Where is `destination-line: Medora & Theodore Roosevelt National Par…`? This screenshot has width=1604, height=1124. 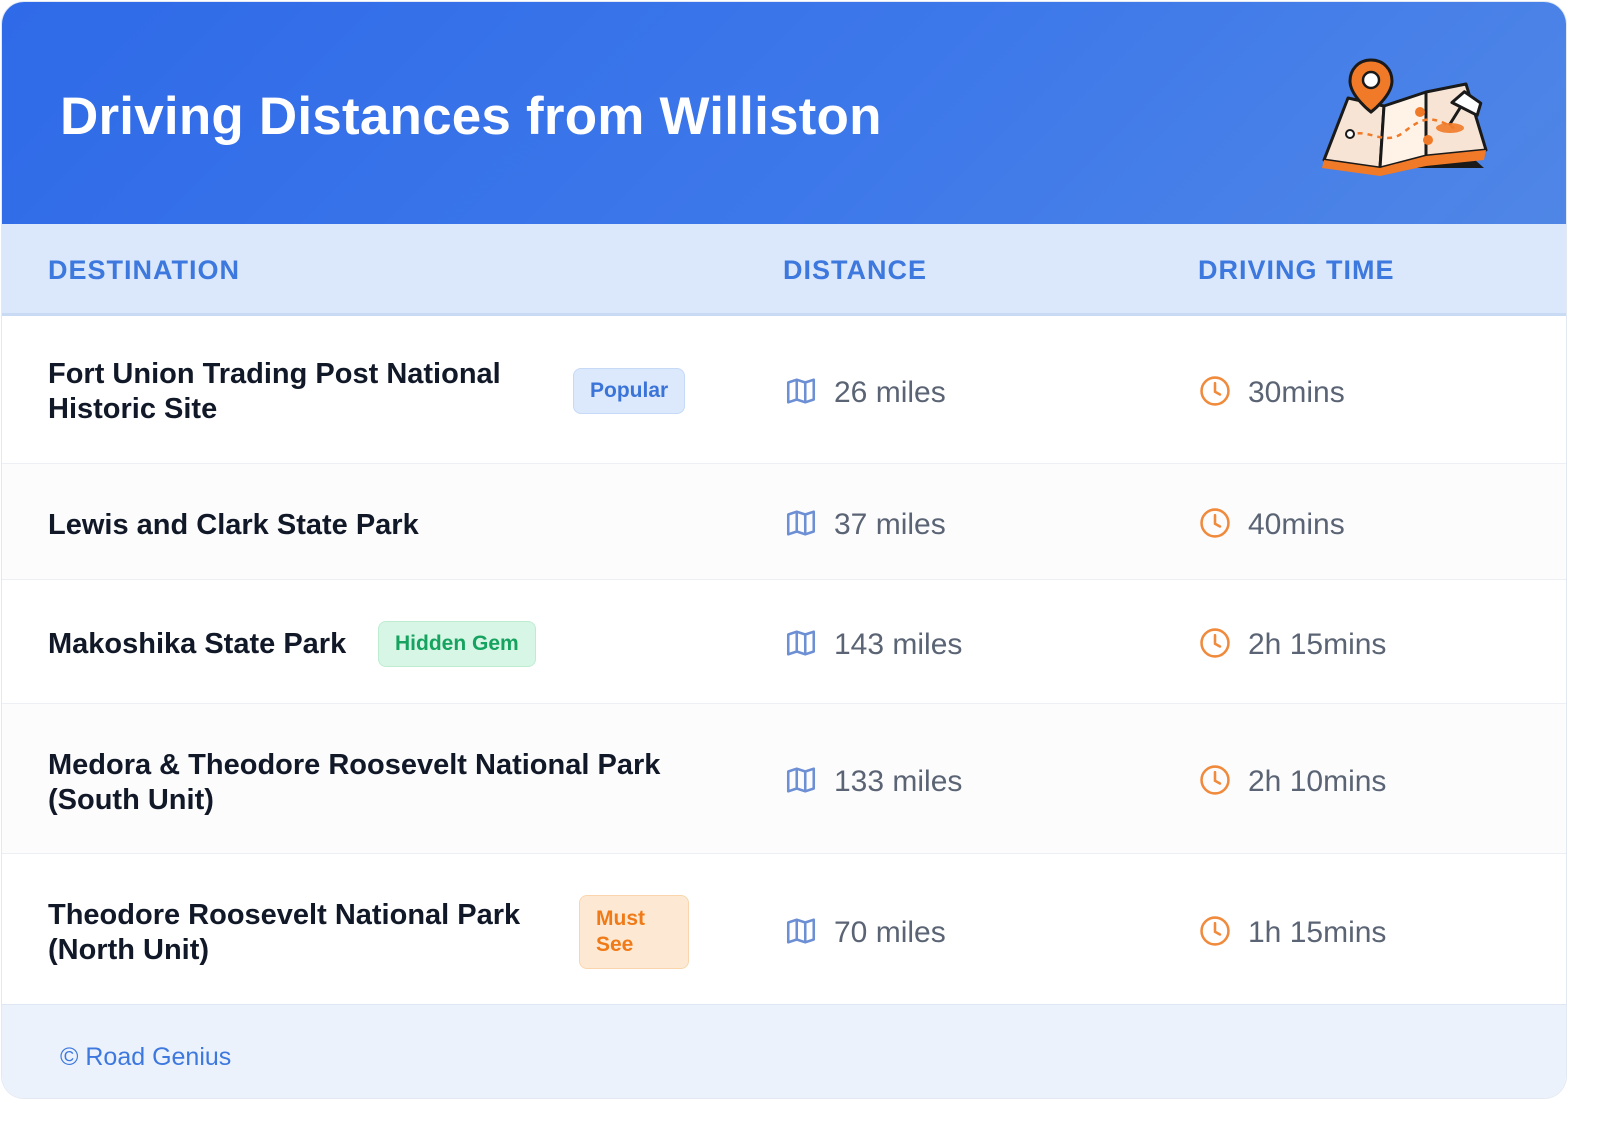
destination-line: Medora & Theodore Roosevelt National Par… is located at coordinates (354, 765).